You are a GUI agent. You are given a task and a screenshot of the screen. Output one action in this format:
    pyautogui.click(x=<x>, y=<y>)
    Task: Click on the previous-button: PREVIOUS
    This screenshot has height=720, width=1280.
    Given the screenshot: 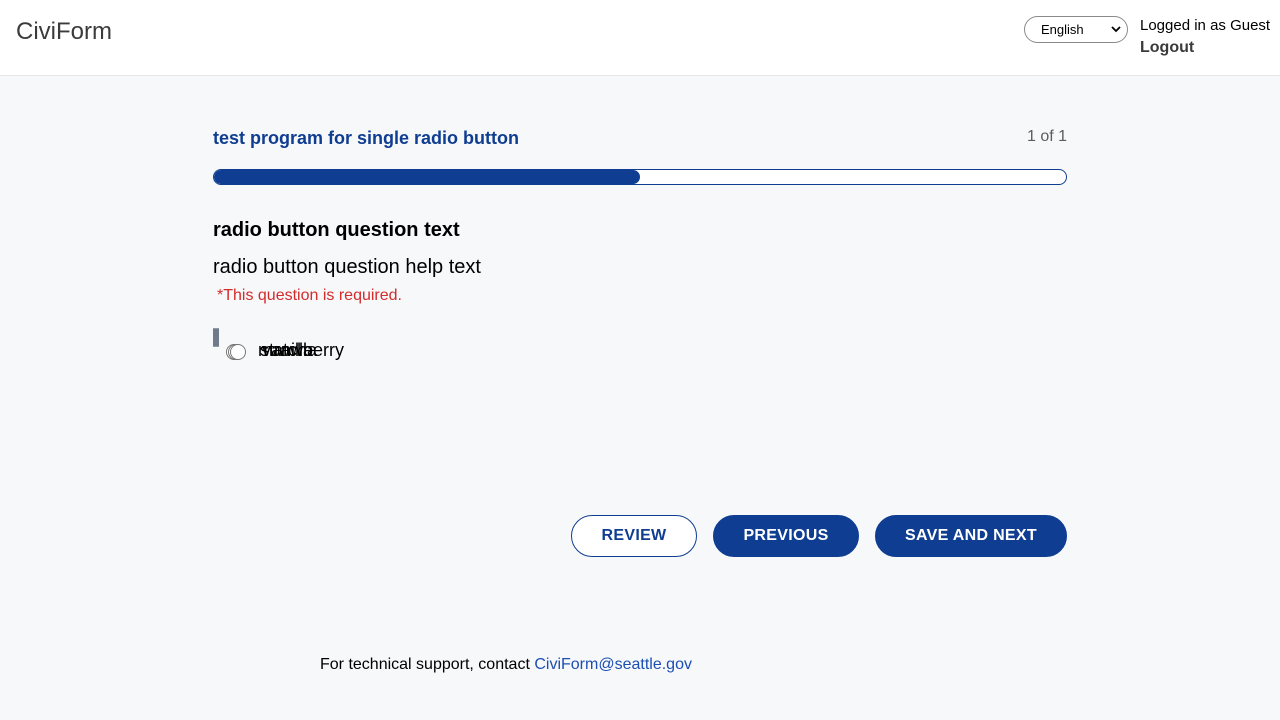 What is the action you would take?
    pyautogui.click(x=786, y=536)
    